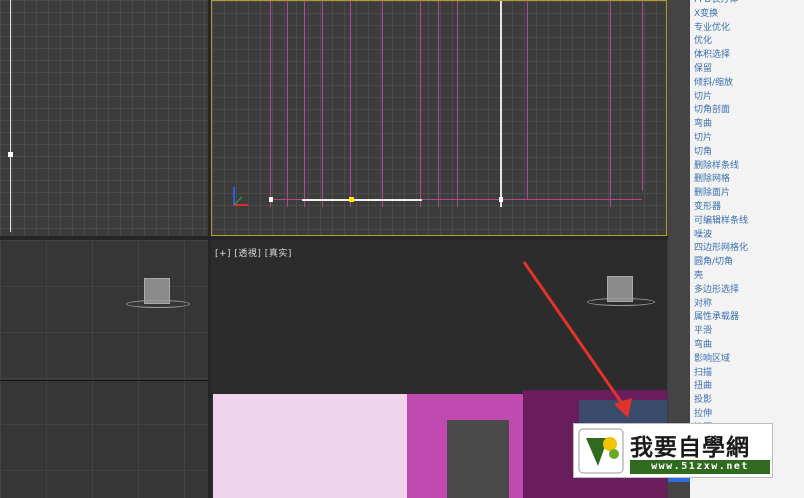 This screenshot has height=498, width=804. I want to click on watermark-url: www.51zxw.net, so click(700, 467).